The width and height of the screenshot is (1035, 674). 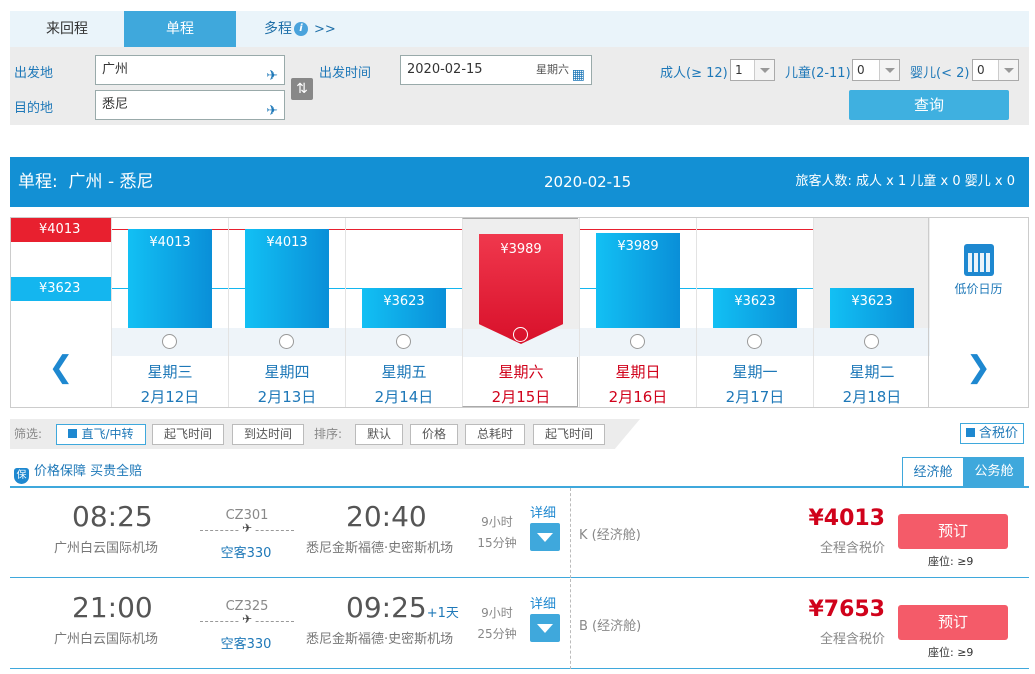 I want to click on low-price-calendar-button: 低价日历, so click(x=978, y=273).